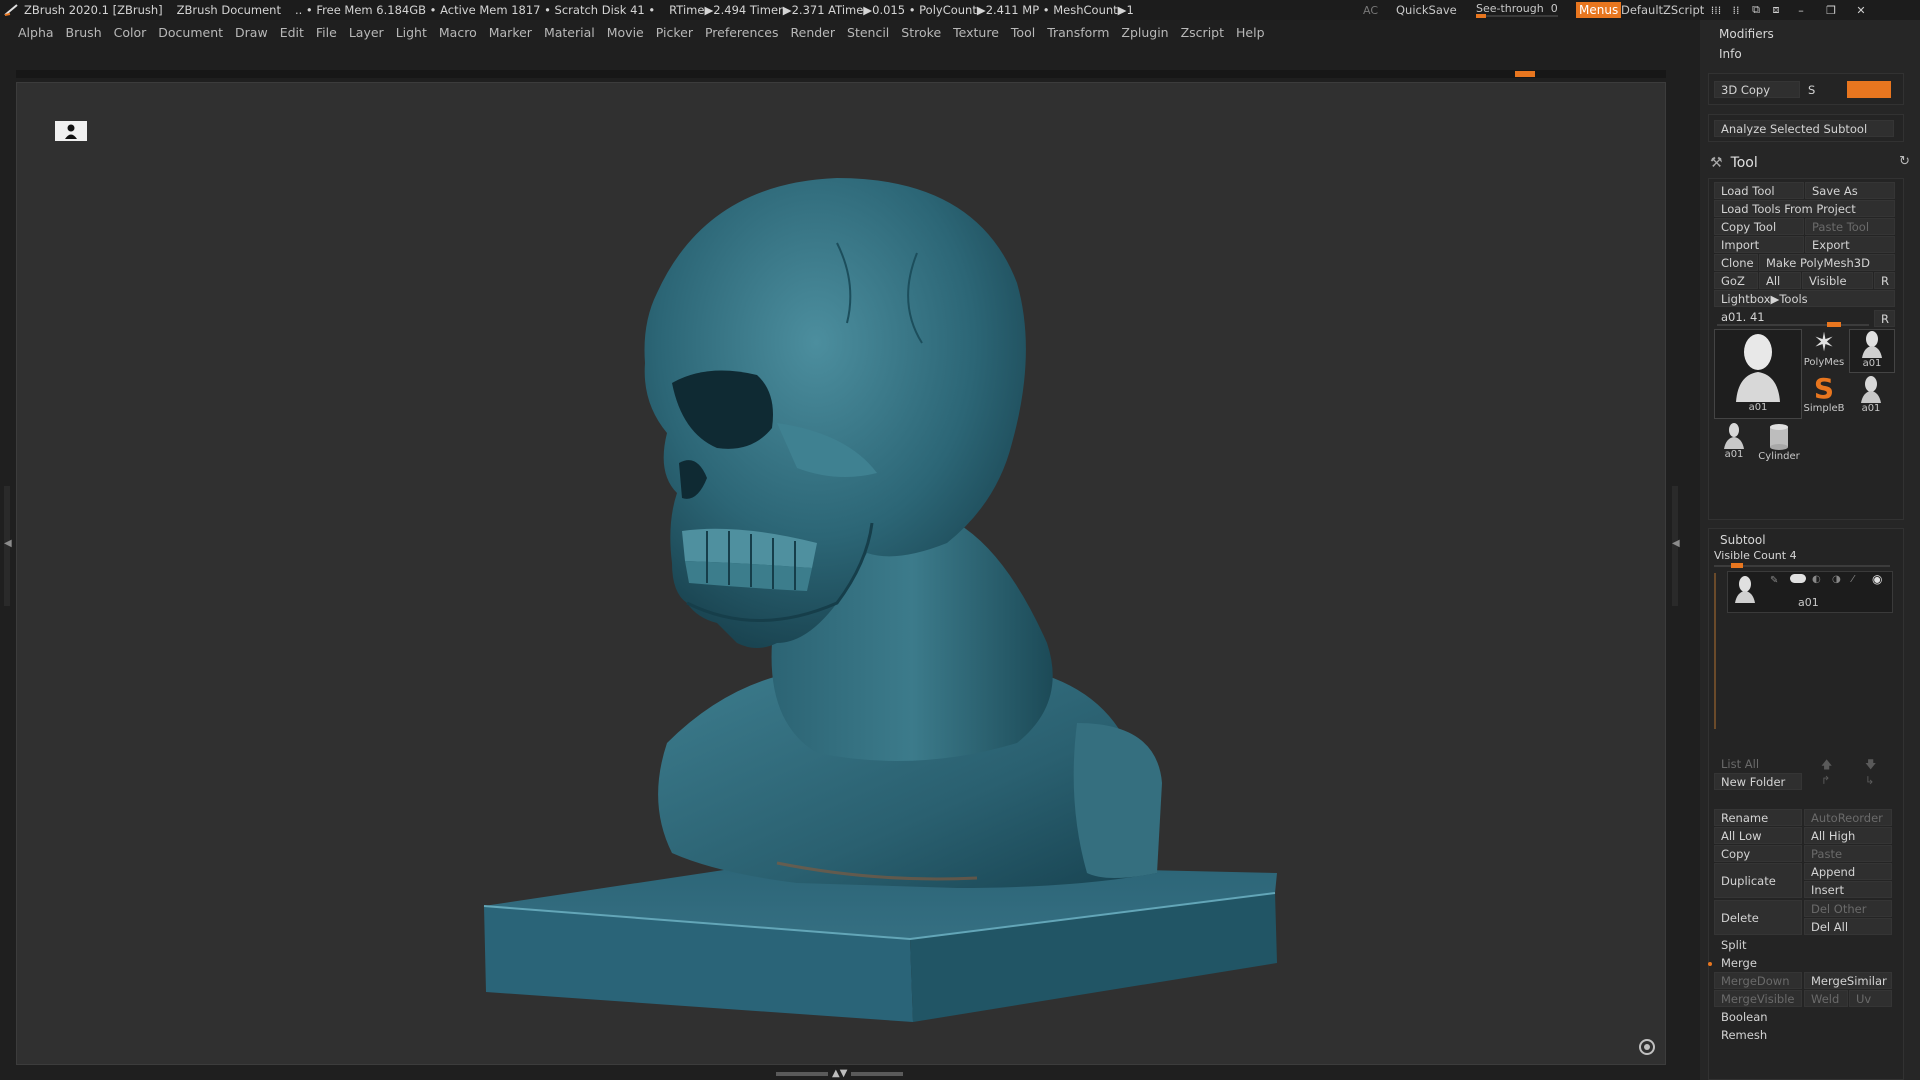 The height and width of the screenshot is (1080, 1920). I want to click on remesh-subpalette: Remesh, so click(1803, 1034).